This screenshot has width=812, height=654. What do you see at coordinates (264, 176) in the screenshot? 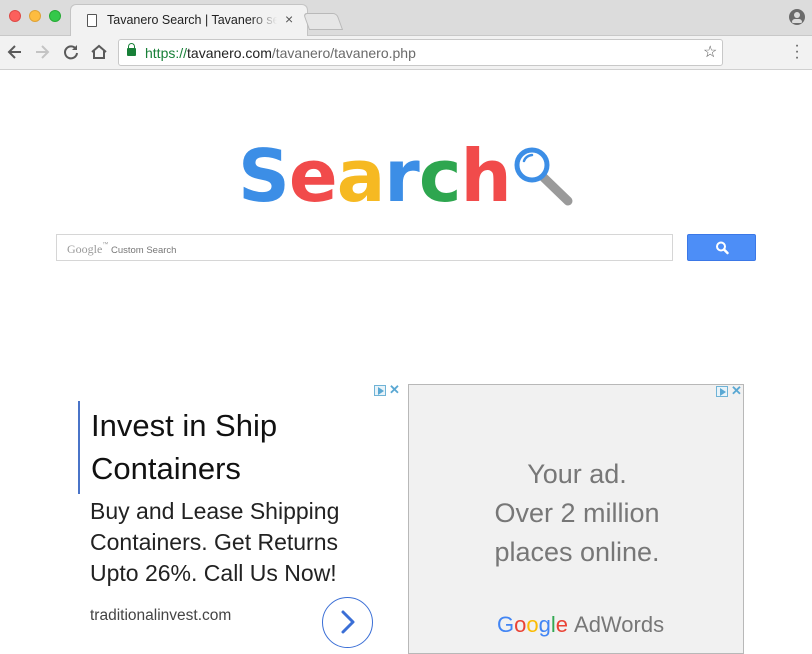
I see `logo-letter: S` at bounding box center [264, 176].